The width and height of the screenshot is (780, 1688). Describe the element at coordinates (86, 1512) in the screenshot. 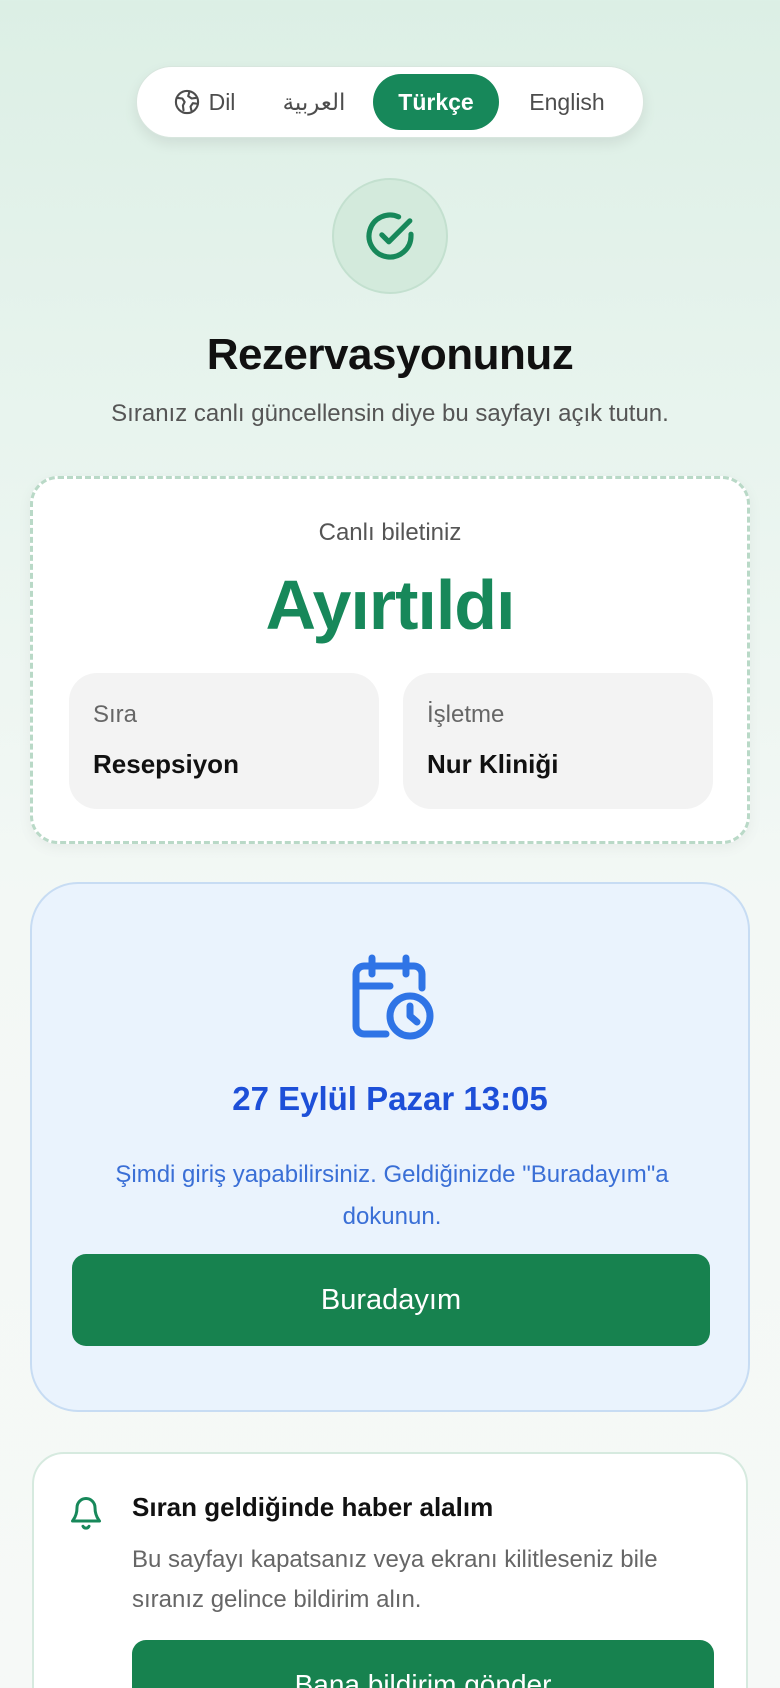

I see `bell-icon` at that location.